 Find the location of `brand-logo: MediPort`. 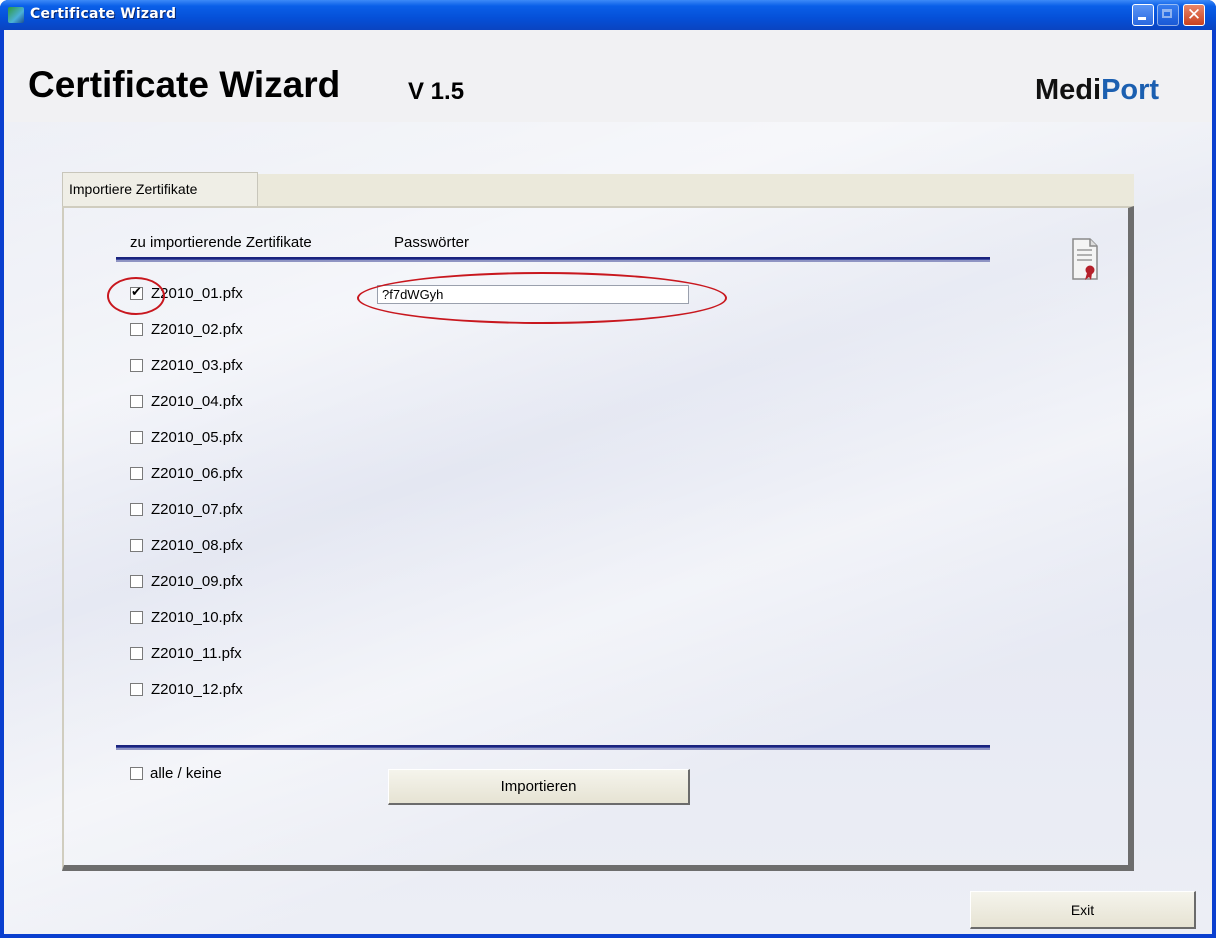

brand-logo: MediPort is located at coordinates (1097, 90).